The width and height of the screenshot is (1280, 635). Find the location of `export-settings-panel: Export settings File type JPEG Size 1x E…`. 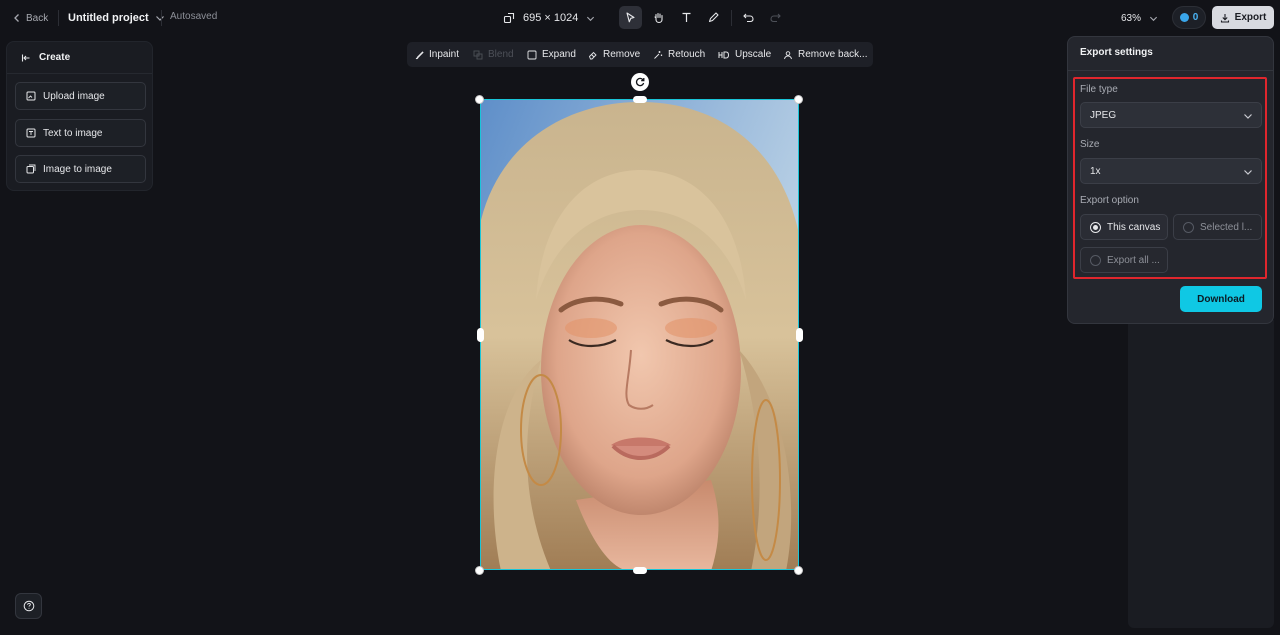

export-settings-panel: Export settings File type JPEG Size 1x E… is located at coordinates (1170, 180).